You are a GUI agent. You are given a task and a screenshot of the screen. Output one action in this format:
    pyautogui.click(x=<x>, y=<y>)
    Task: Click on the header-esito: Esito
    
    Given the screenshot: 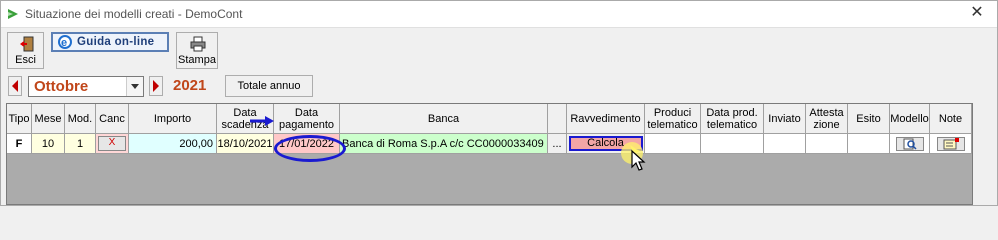 What is the action you would take?
    pyautogui.click(x=869, y=119)
    